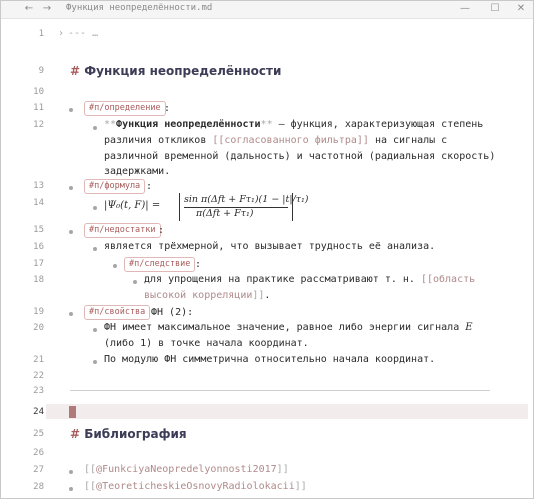 The image size is (534, 499). I want to click on line-number: 11, so click(38, 108).